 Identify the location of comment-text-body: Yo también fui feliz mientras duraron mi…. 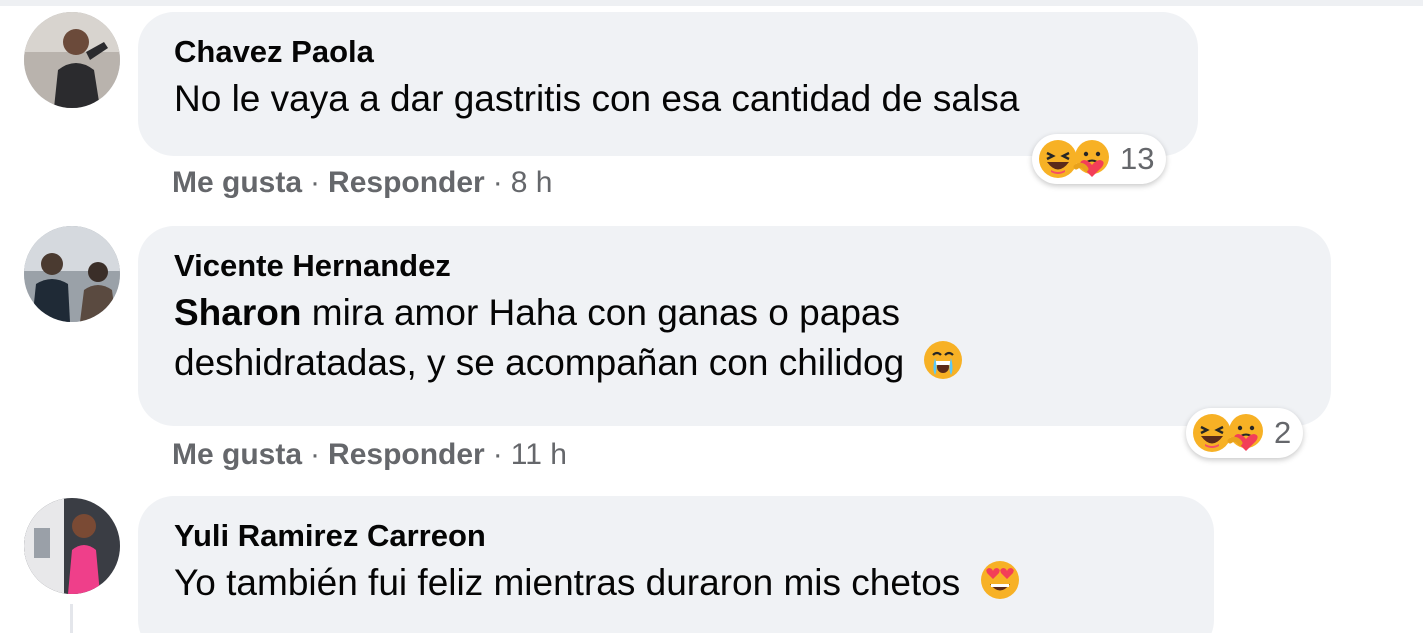
(567, 582).